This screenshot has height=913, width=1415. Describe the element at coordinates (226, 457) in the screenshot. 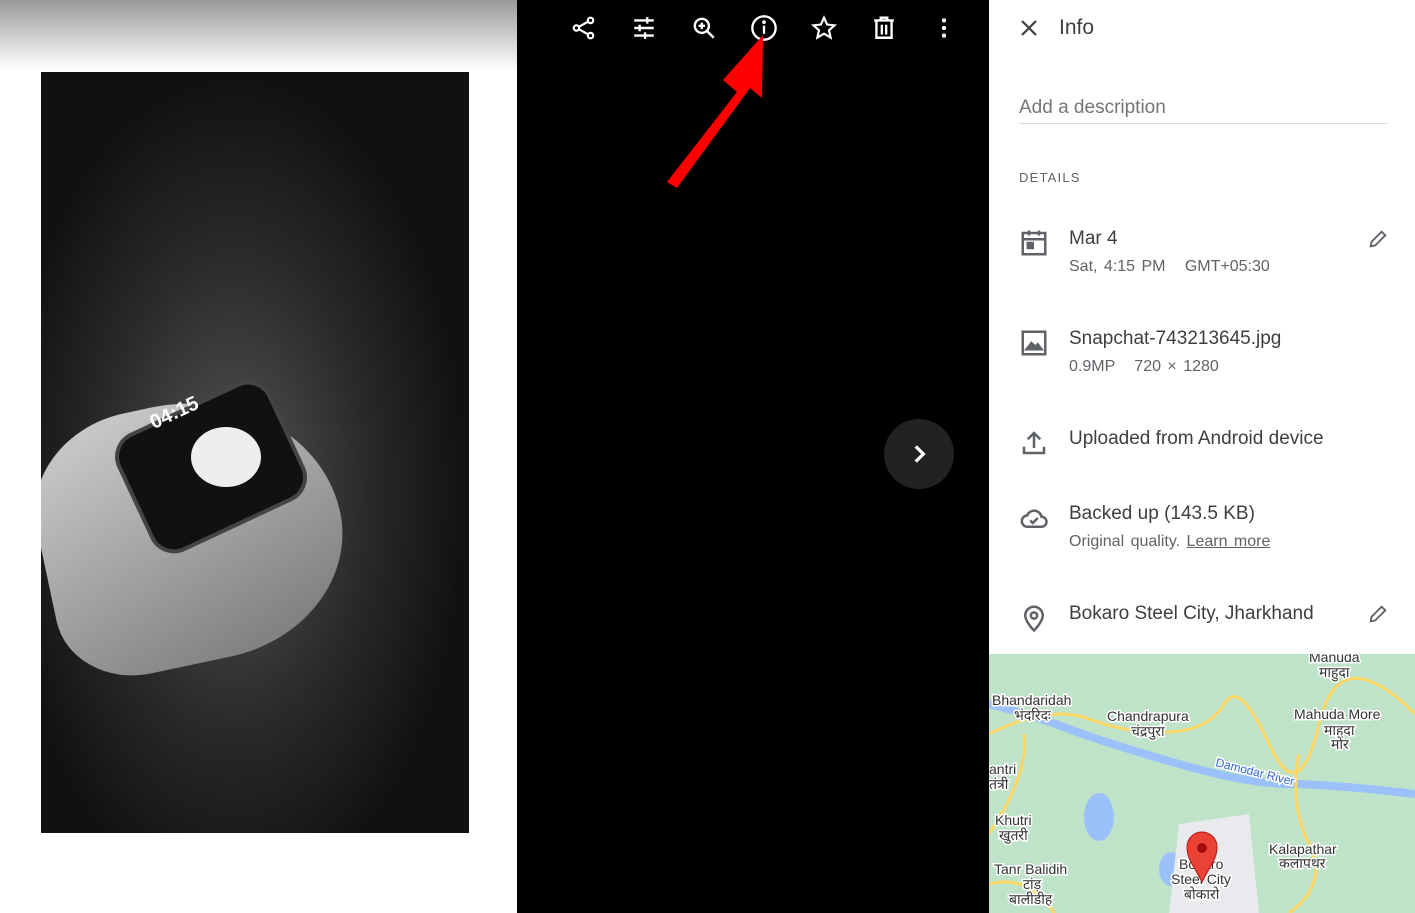

I see `photo-watch-face` at that location.